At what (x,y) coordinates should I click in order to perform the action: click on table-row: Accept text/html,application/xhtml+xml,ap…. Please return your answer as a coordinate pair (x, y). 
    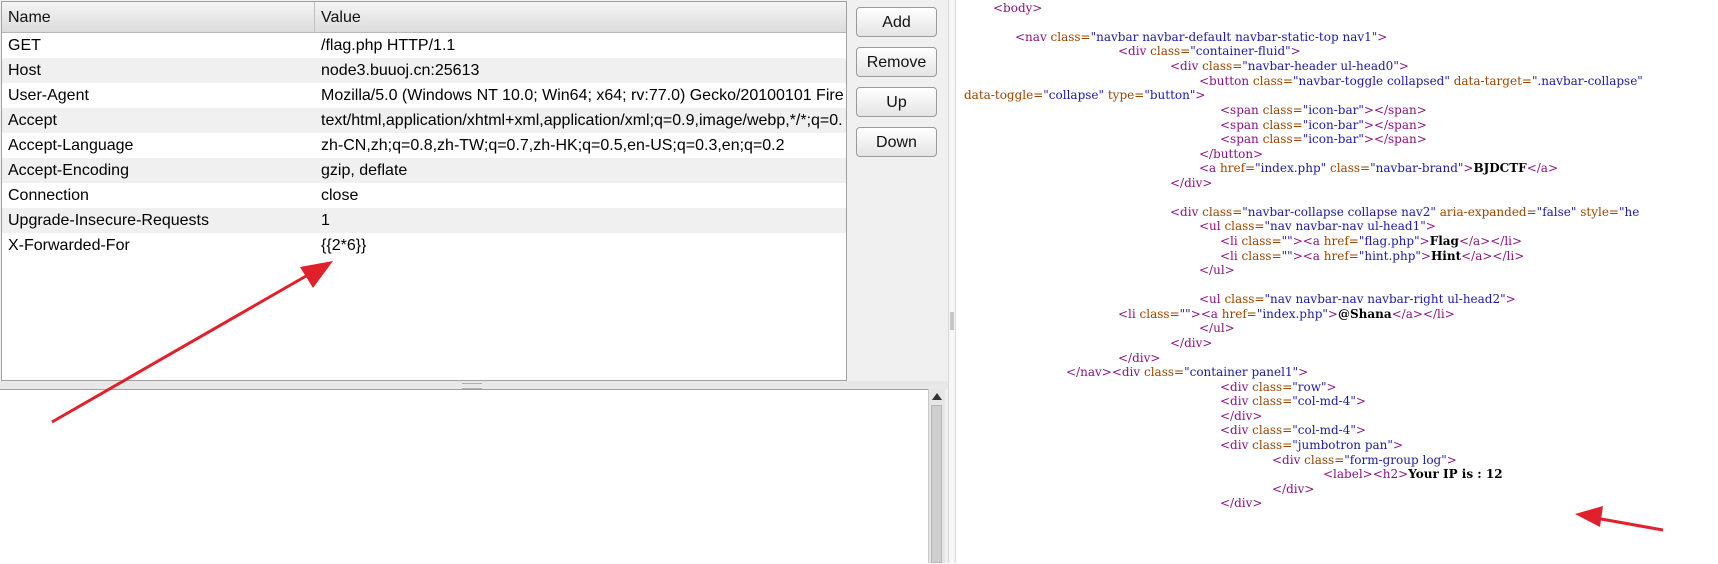
    Looking at the image, I should click on (424, 120).